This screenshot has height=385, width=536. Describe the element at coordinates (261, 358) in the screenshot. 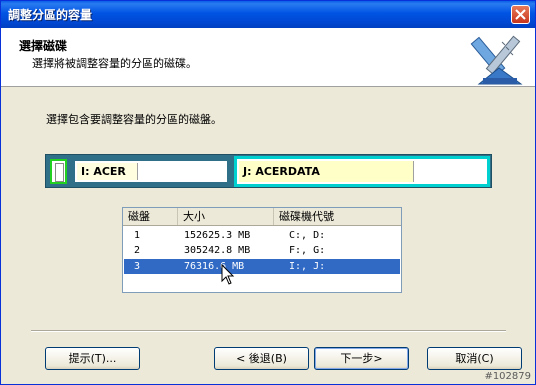

I see `back-button: < 後退(B)` at that location.